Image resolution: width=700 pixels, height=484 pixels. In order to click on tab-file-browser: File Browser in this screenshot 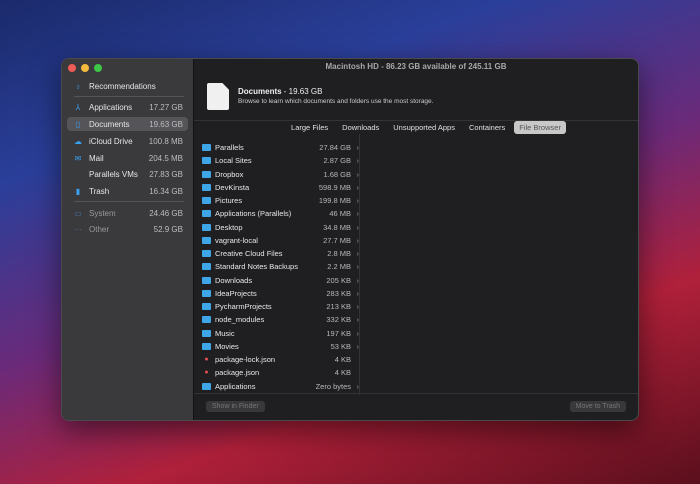, I will do `click(540, 127)`.